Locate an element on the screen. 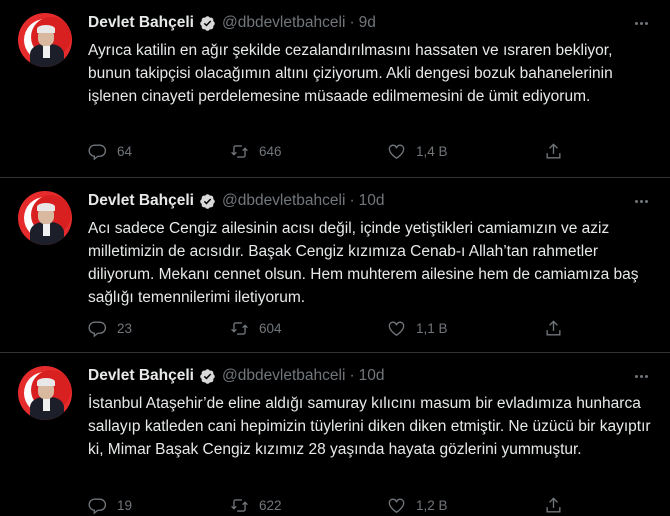  like-count: 1,1 B is located at coordinates (432, 328).